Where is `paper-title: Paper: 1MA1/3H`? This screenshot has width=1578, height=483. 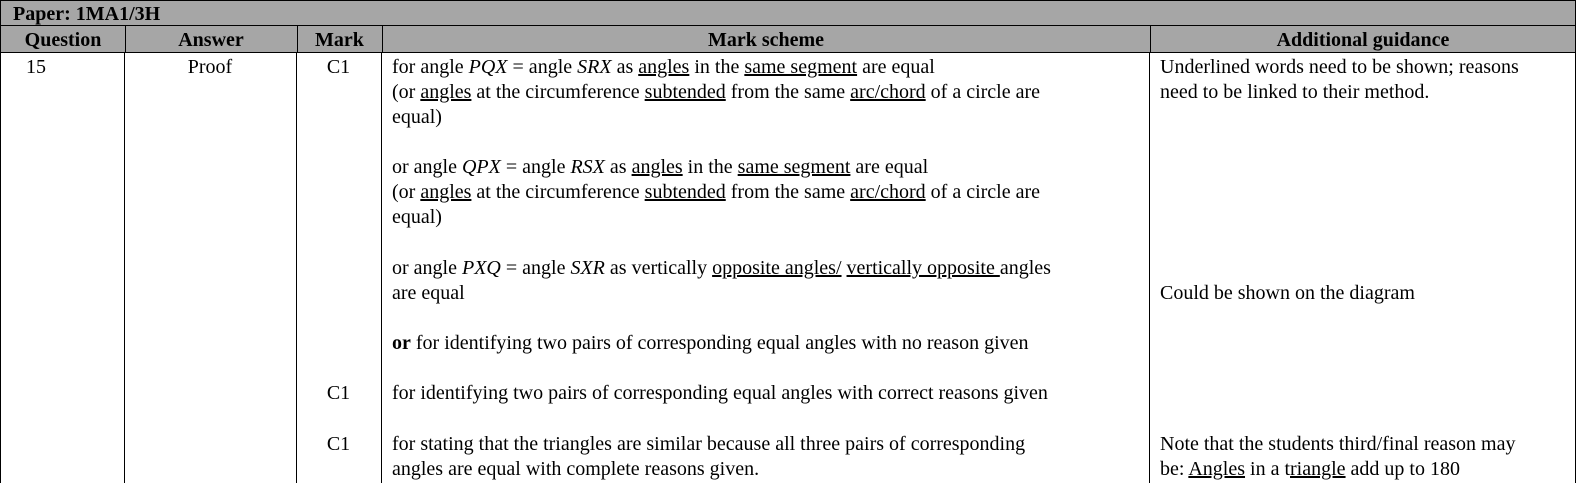
paper-title: Paper: 1MA1/3H is located at coordinates (788, 13).